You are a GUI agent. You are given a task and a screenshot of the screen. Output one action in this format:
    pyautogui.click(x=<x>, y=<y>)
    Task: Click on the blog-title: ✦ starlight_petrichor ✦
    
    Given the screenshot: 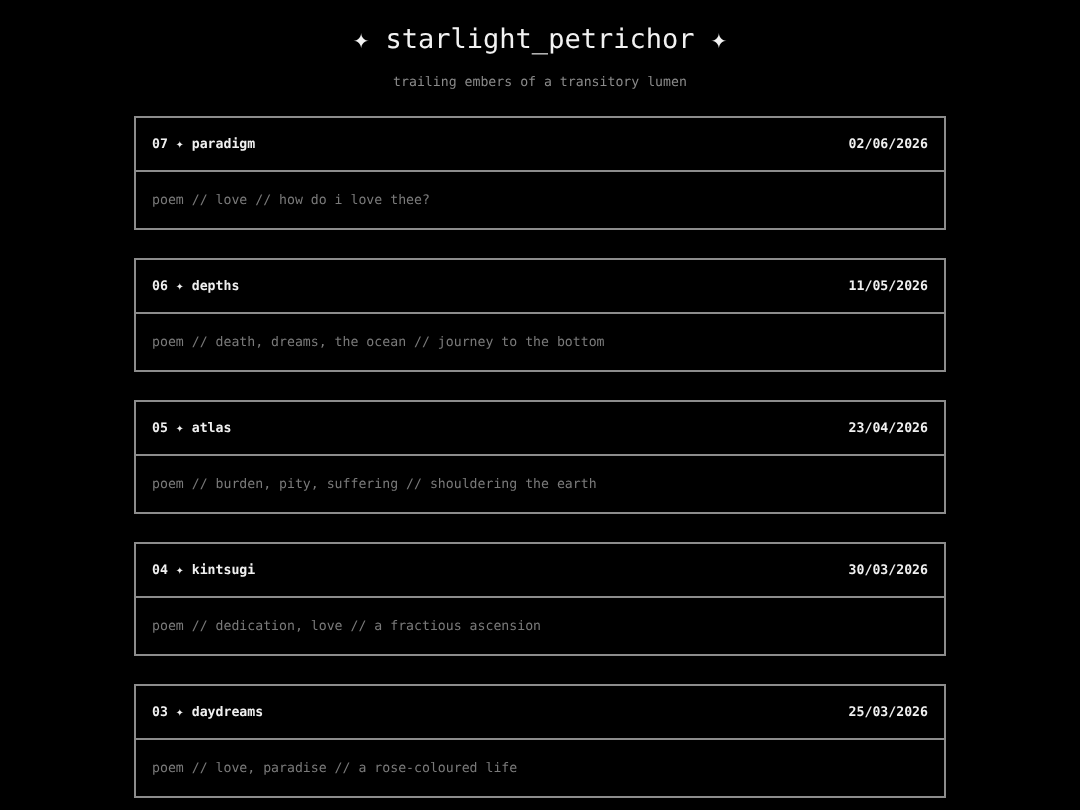 What is the action you would take?
    pyautogui.click(x=540, y=40)
    